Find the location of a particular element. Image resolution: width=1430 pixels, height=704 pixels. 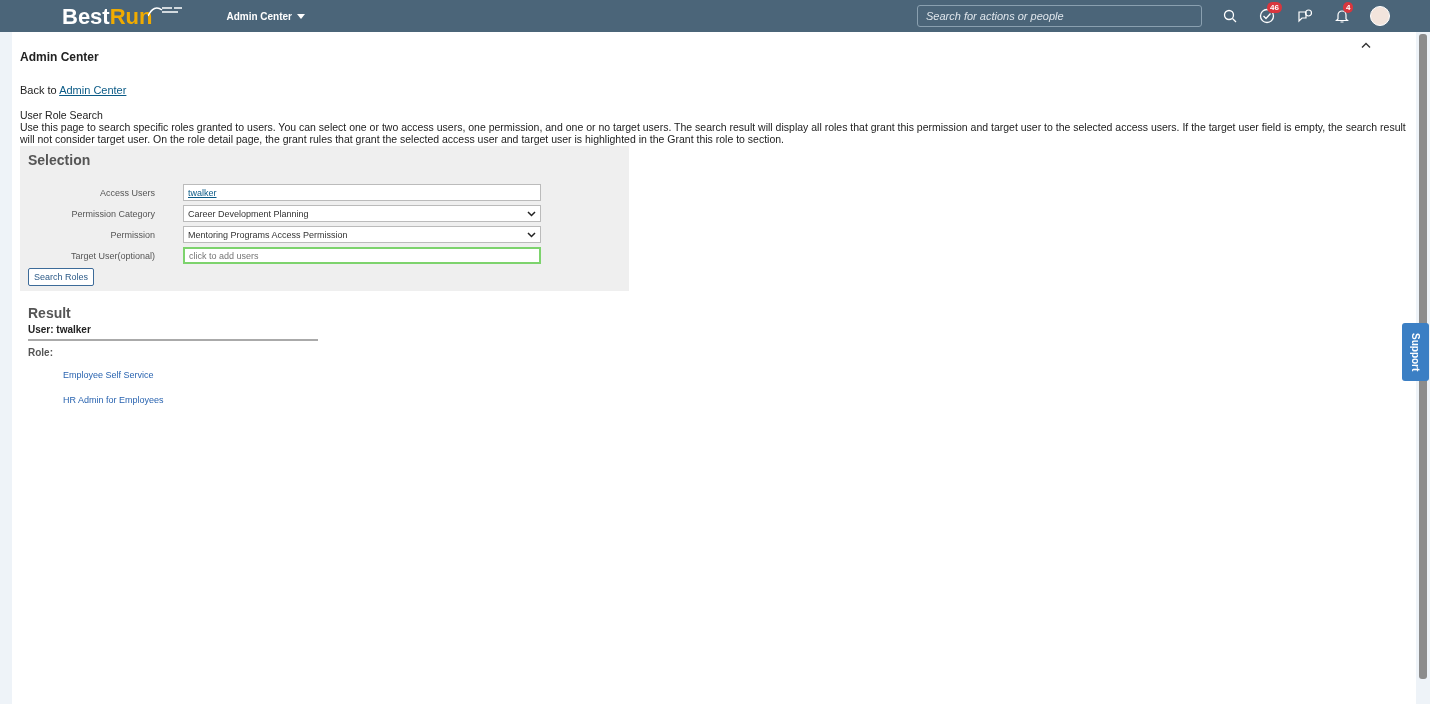

search-icon is located at coordinates (1230, 16).